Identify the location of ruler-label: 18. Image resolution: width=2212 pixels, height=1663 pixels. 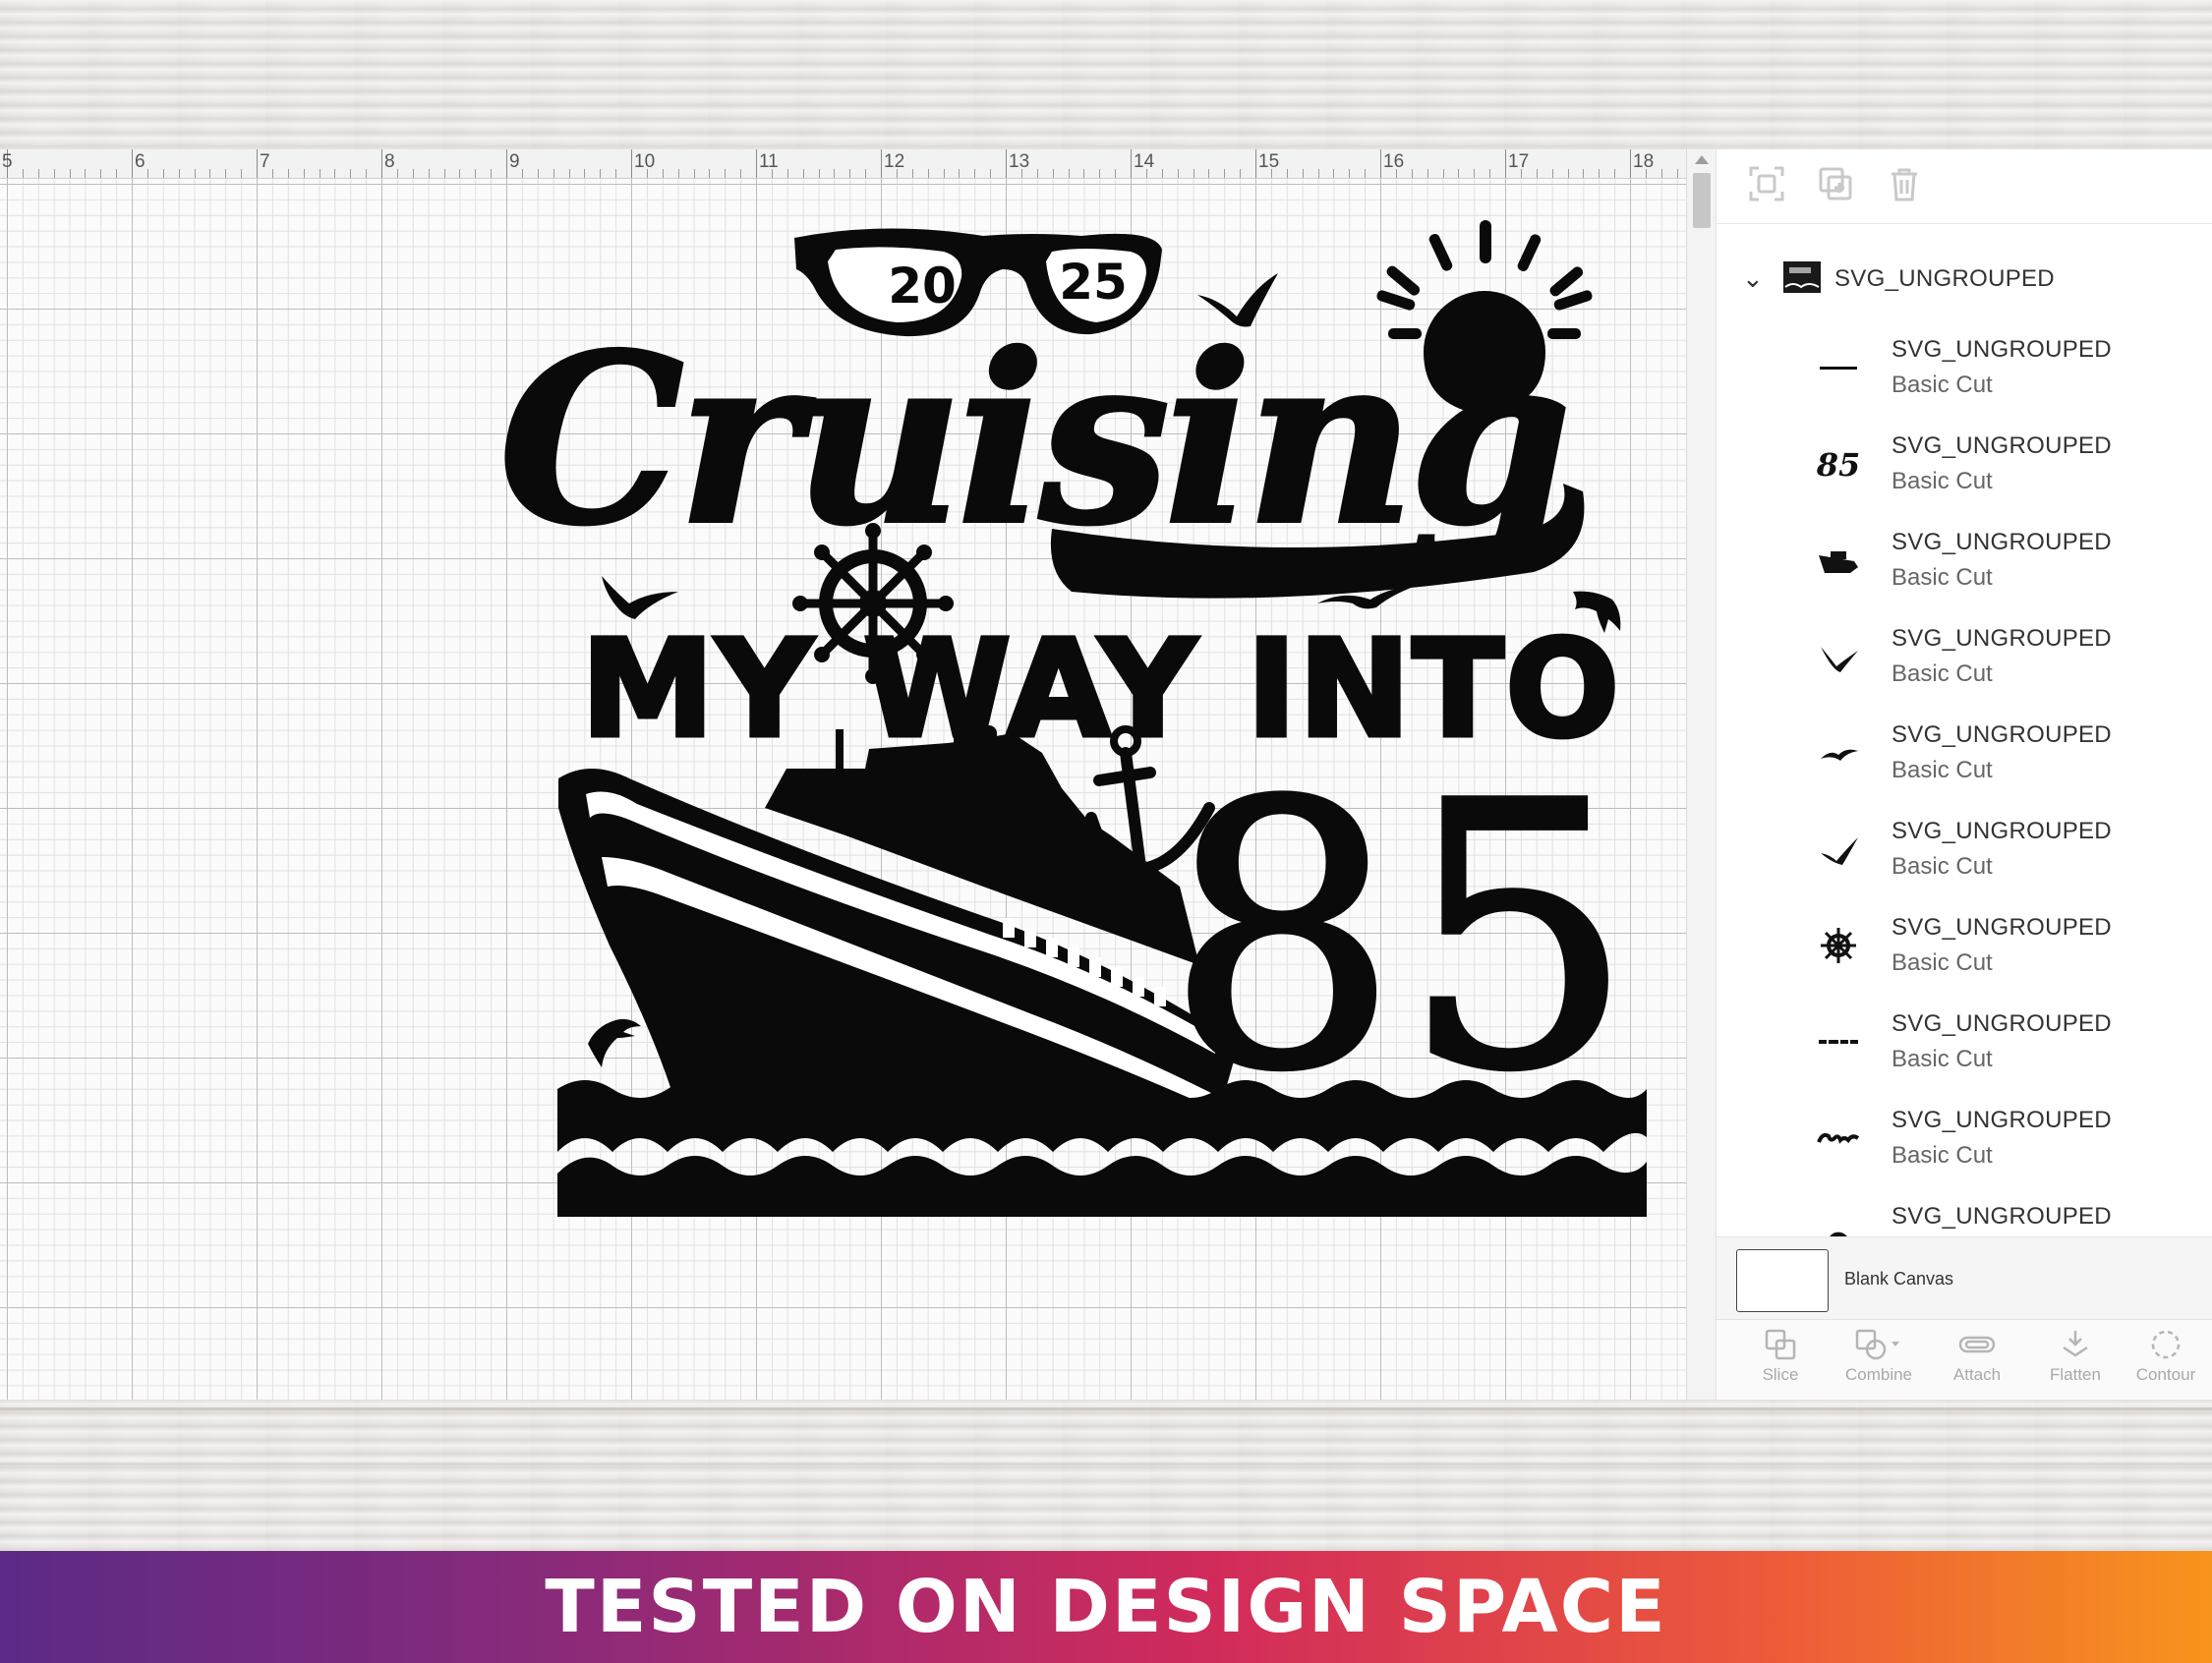
(1644, 161).